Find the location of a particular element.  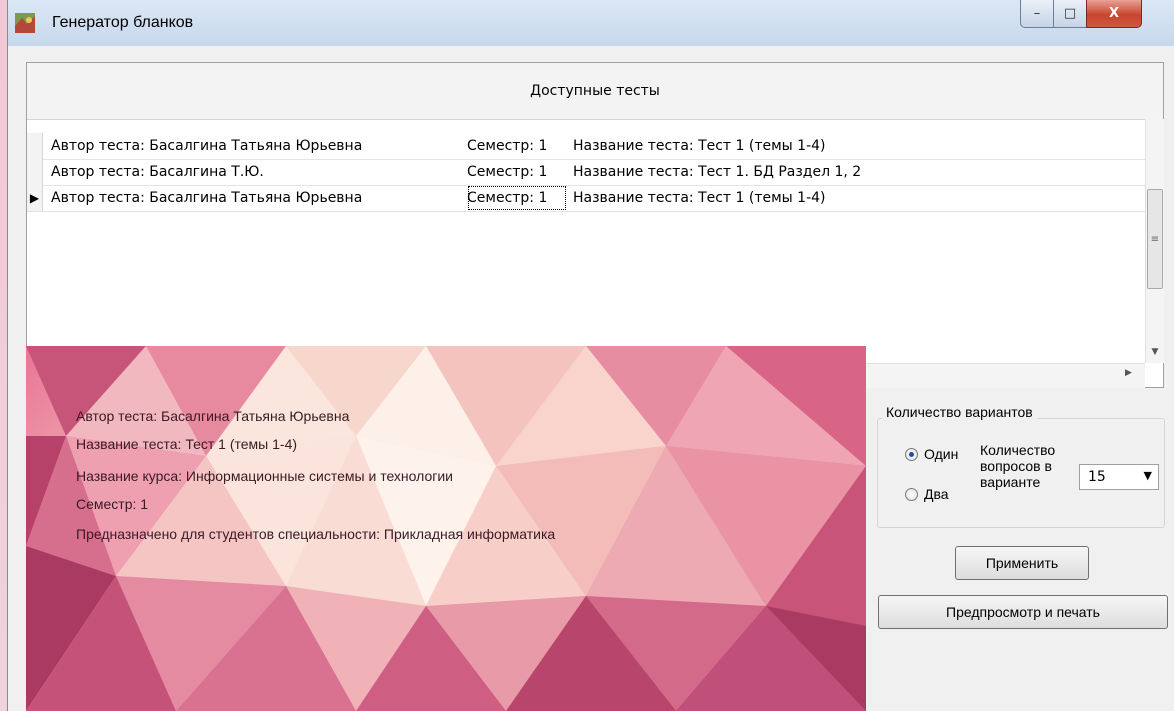

radio-checked-icon is located at coordinates (911, 454).